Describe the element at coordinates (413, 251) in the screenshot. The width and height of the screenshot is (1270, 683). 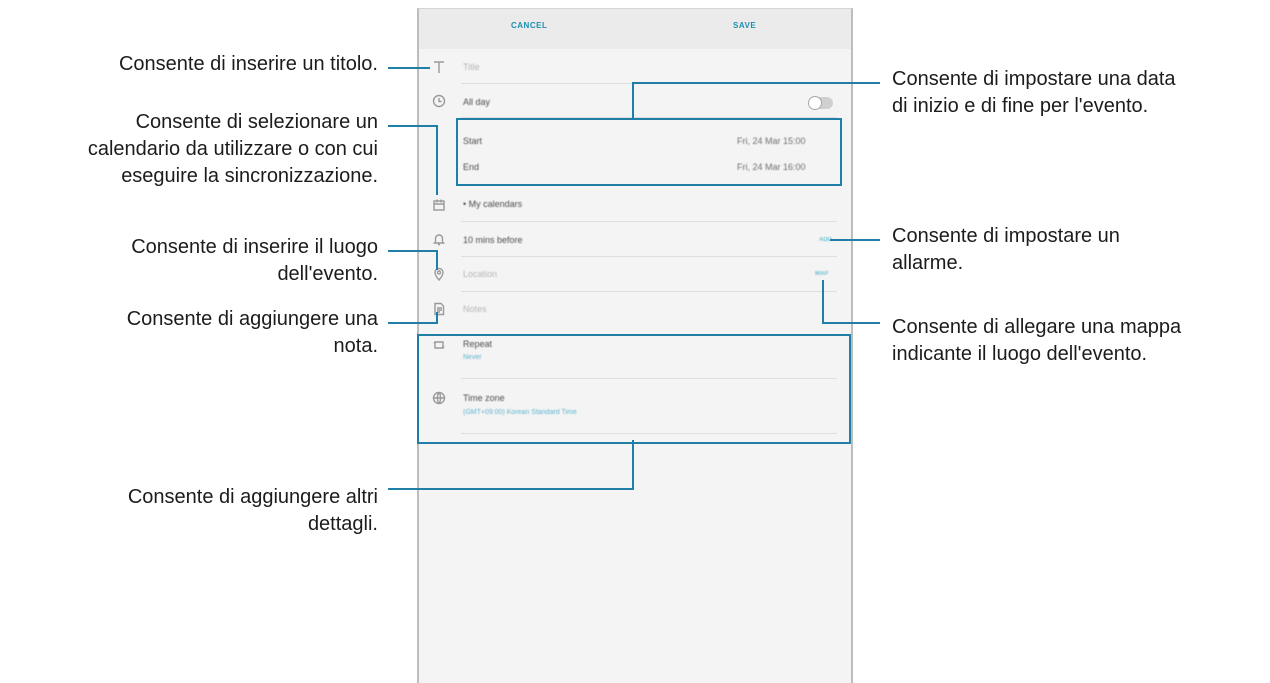
I see `location-leader-line` at that location.